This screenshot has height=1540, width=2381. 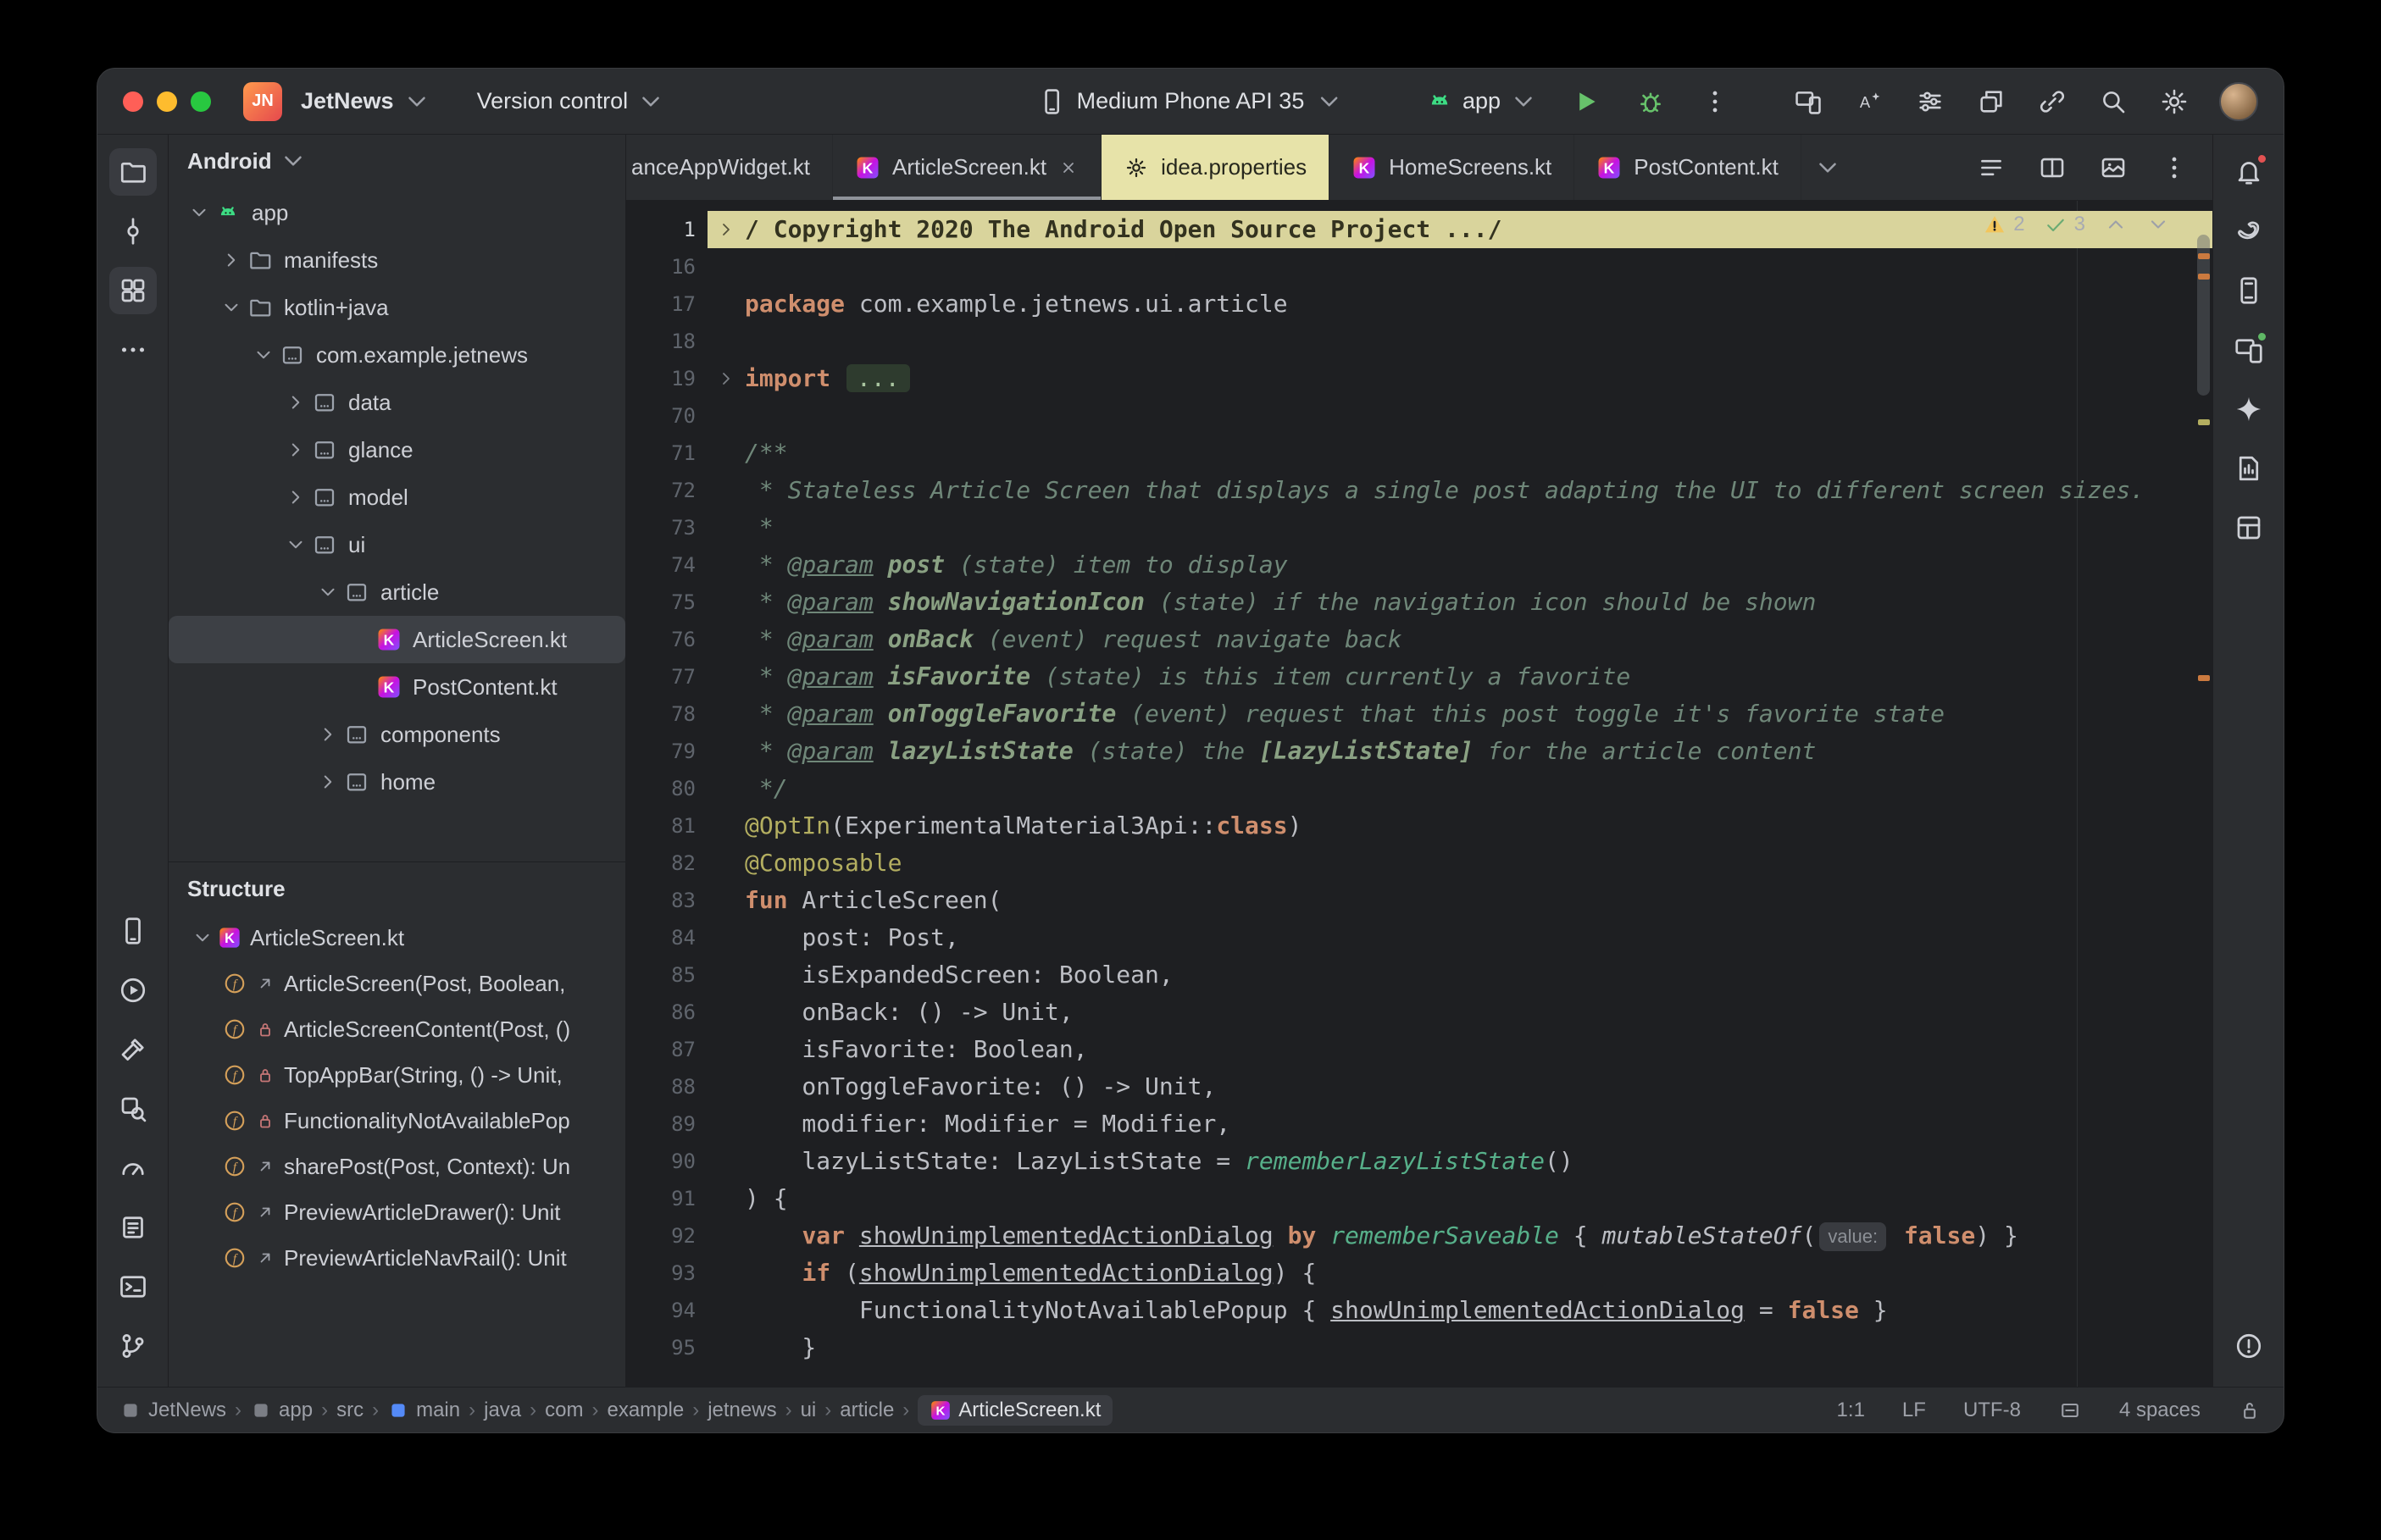 I want to click on editor-scrollbar, so click(x=2203, y=794).